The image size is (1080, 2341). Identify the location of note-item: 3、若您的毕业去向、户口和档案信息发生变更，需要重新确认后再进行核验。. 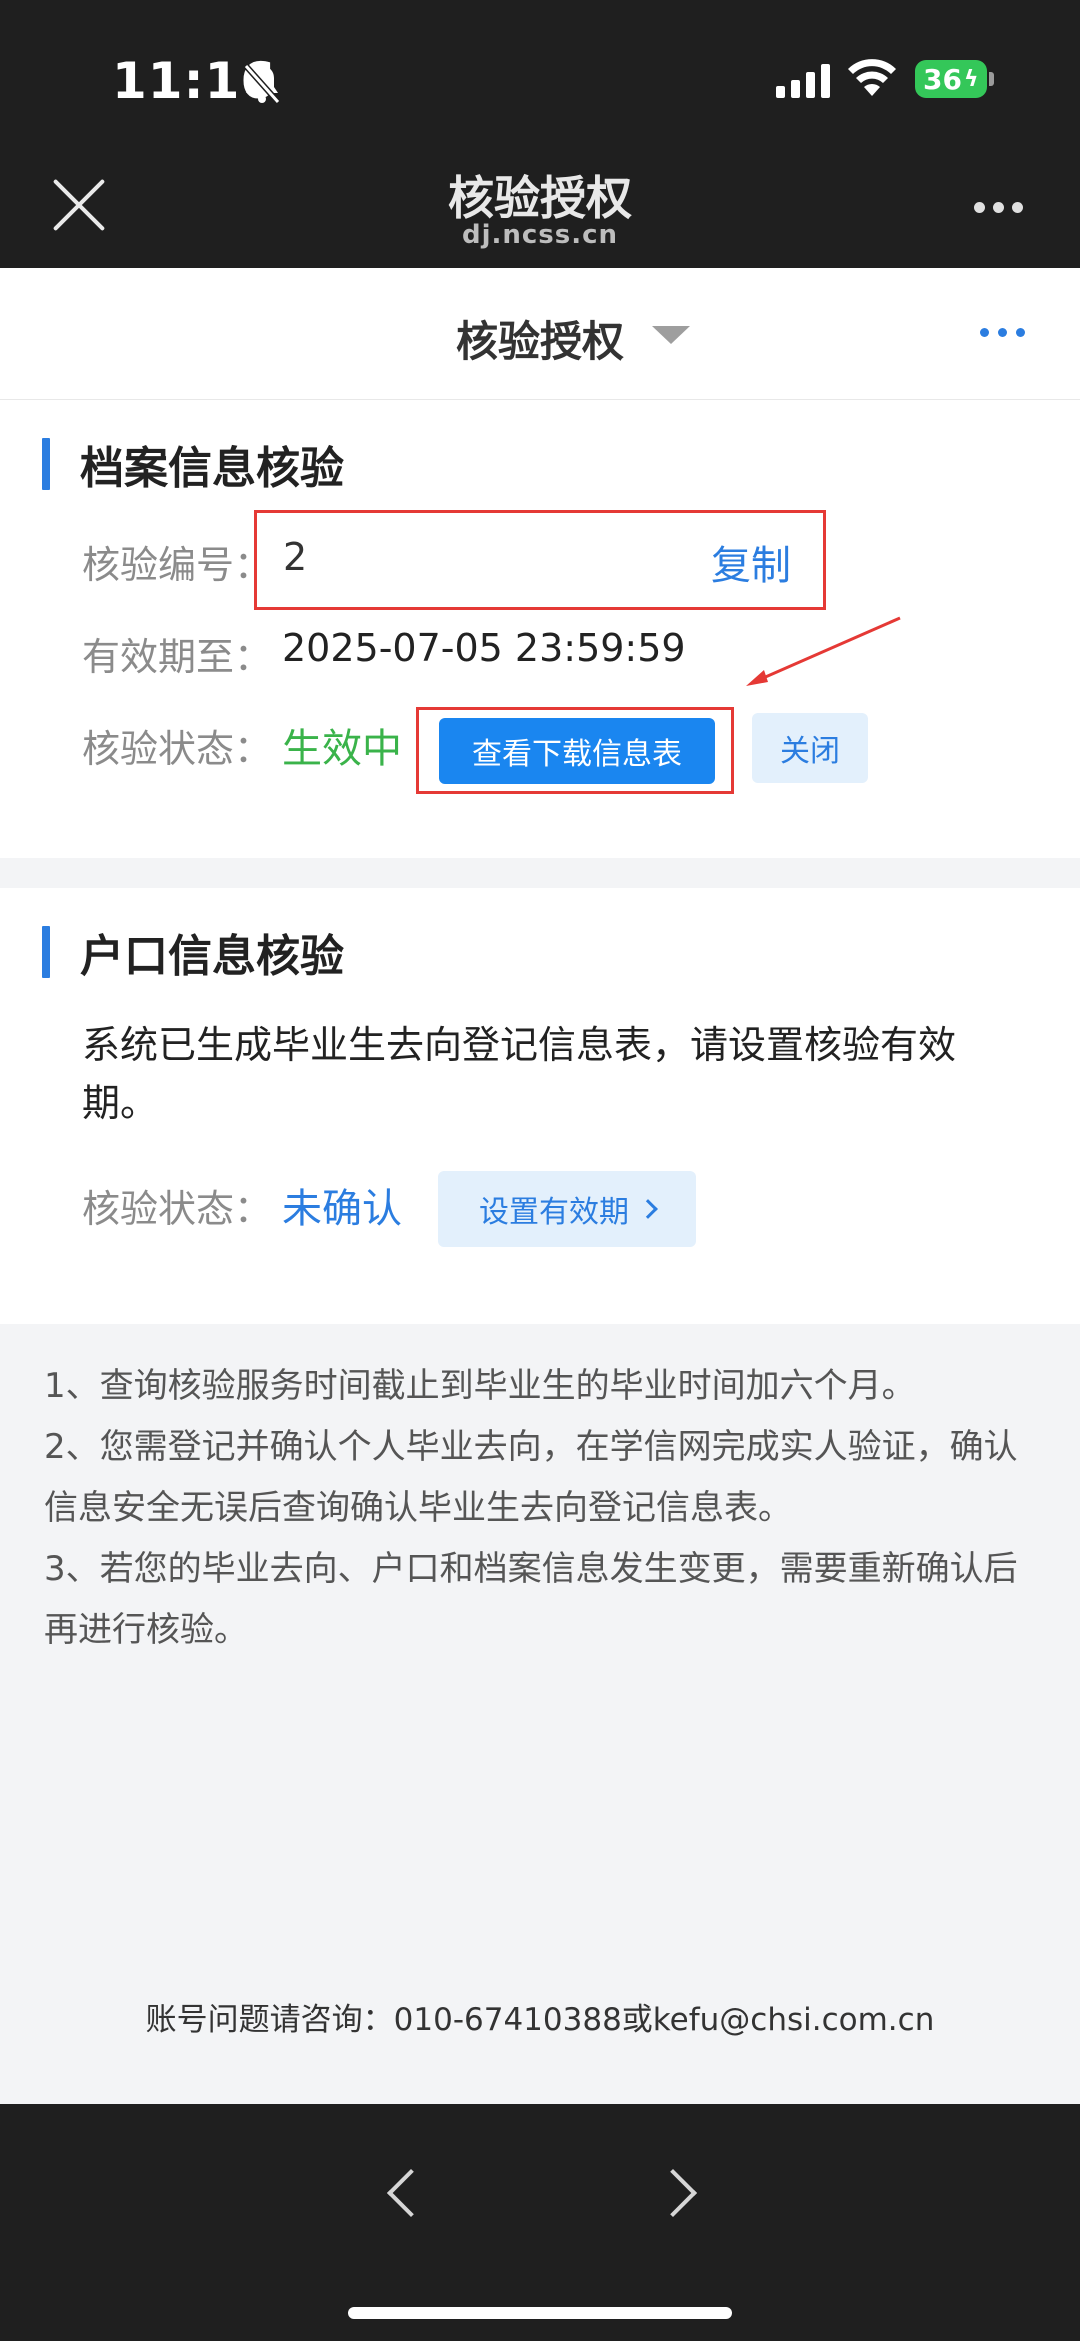
(531, 1599).